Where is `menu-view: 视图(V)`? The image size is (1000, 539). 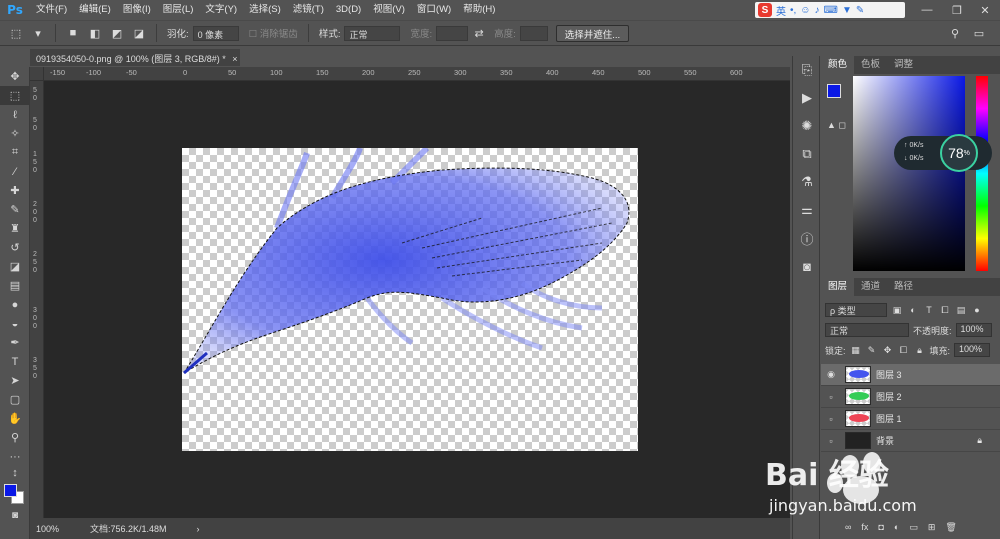 menu-view: 视图(V) is located at coordinates (389, 10).